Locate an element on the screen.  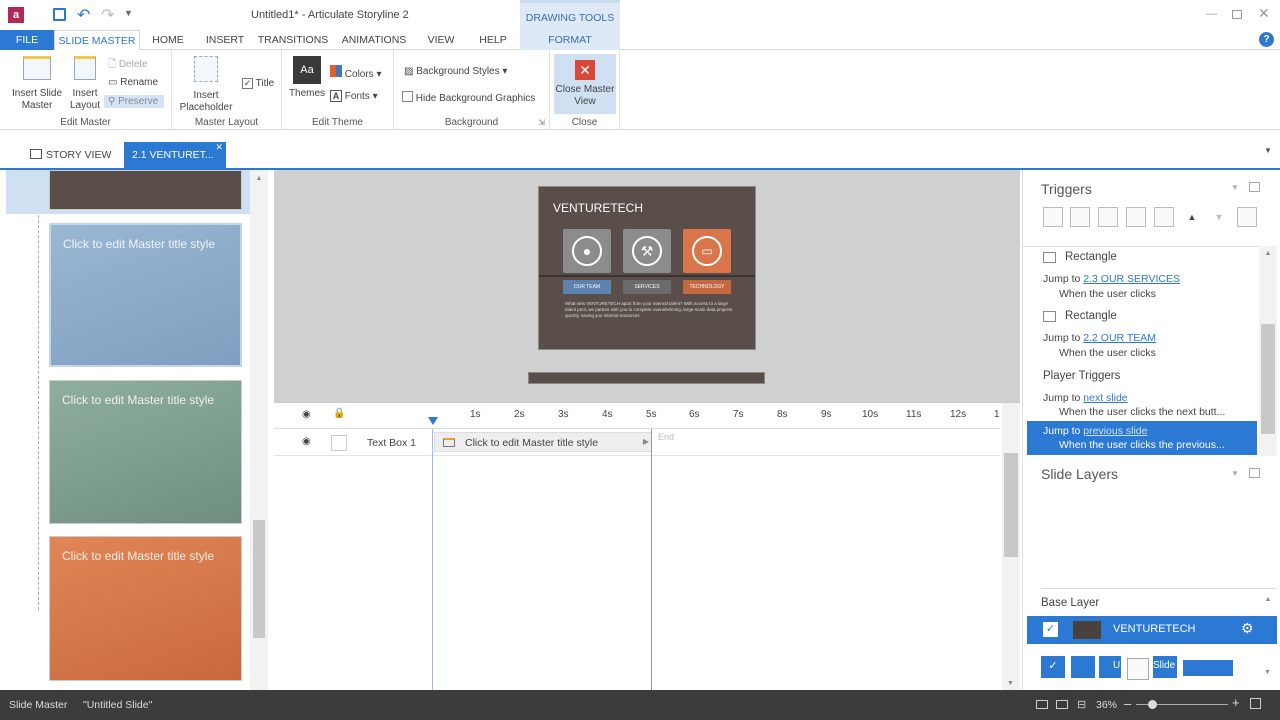
technology-icon: ▭ is located at coordinates (707, 251).